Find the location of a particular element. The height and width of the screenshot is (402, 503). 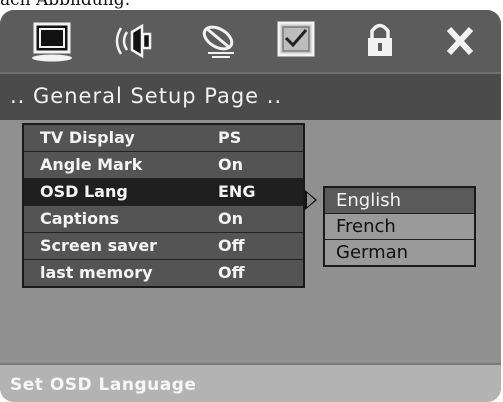

help-hint-text: Set OSD Language is located at coordinates (103, 385).